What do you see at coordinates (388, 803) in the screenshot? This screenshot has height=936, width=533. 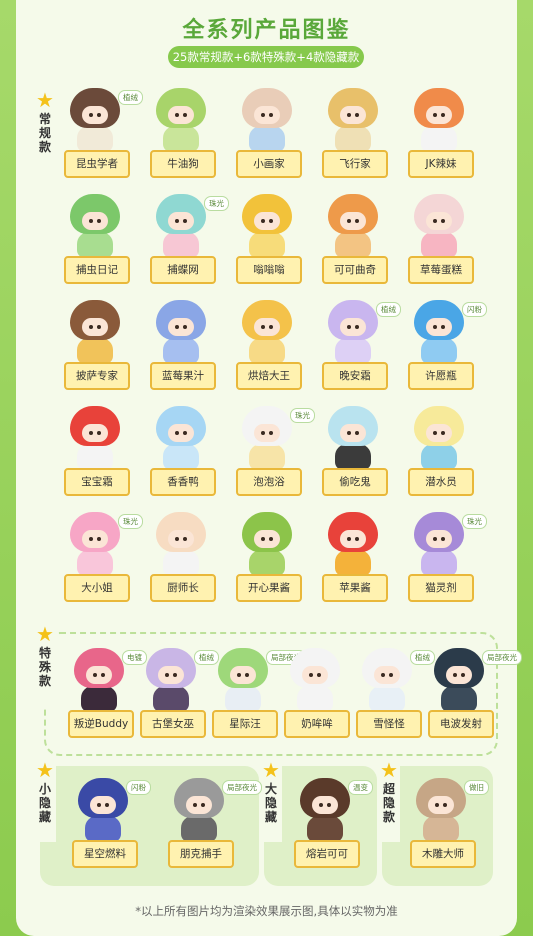 I see `section-label-text: 超隐款` at bounding box center [388, 803].